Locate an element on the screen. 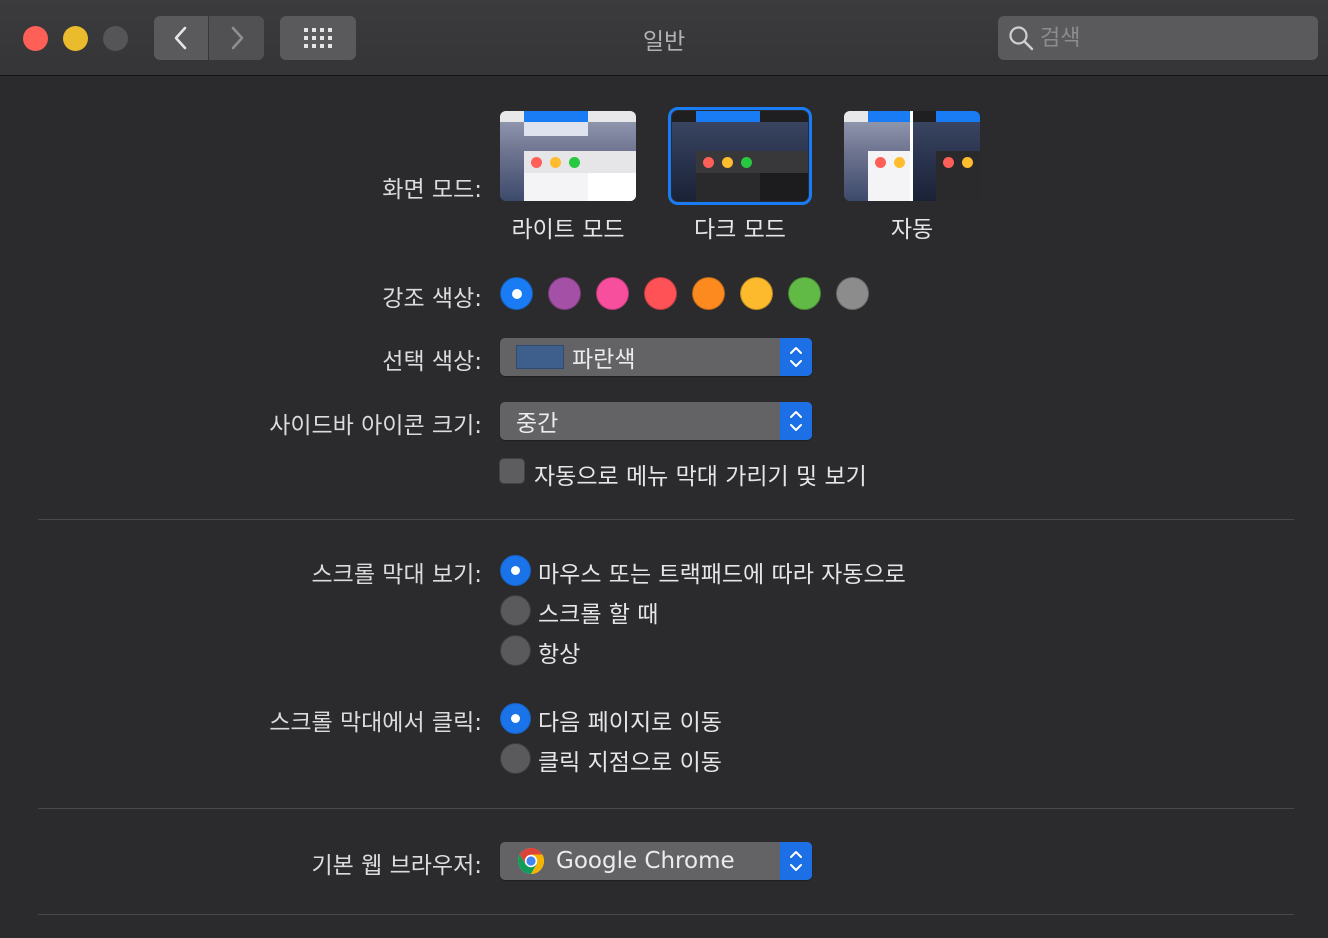  default-browser-popup: Google Chrome is located at coordinates (656, 861).